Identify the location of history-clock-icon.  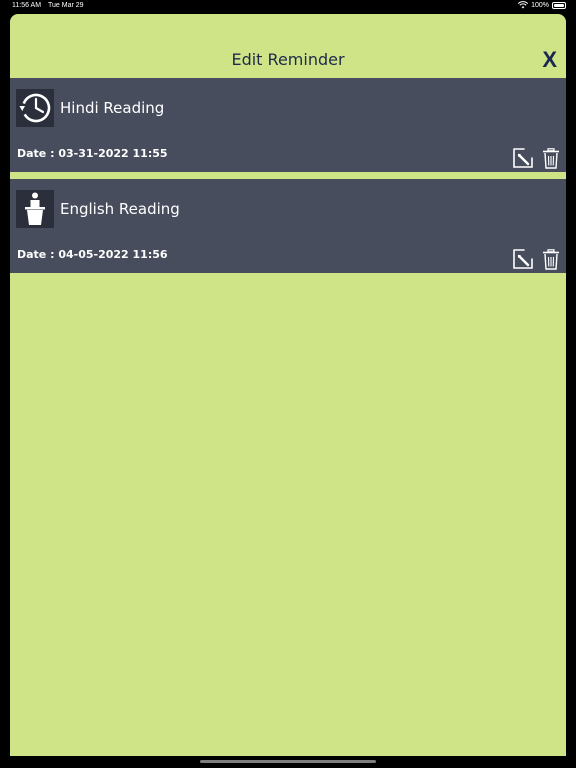
(35, 108).